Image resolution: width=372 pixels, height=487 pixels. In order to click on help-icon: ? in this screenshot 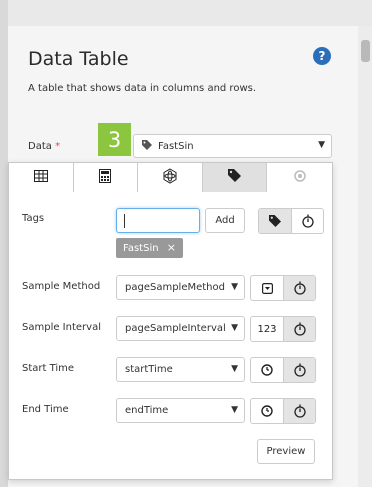, I will do `click(322, 56)`.